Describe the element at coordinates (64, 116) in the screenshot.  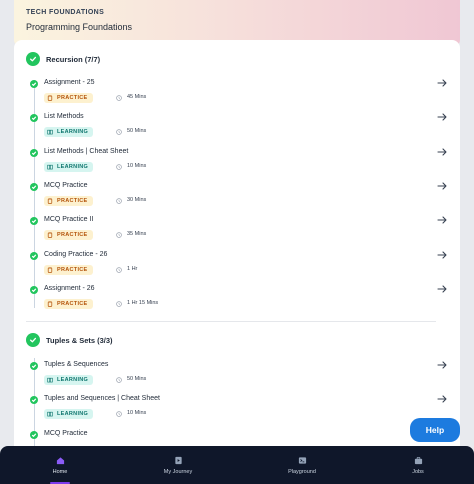
I see `item-title: List Methods` at that location.